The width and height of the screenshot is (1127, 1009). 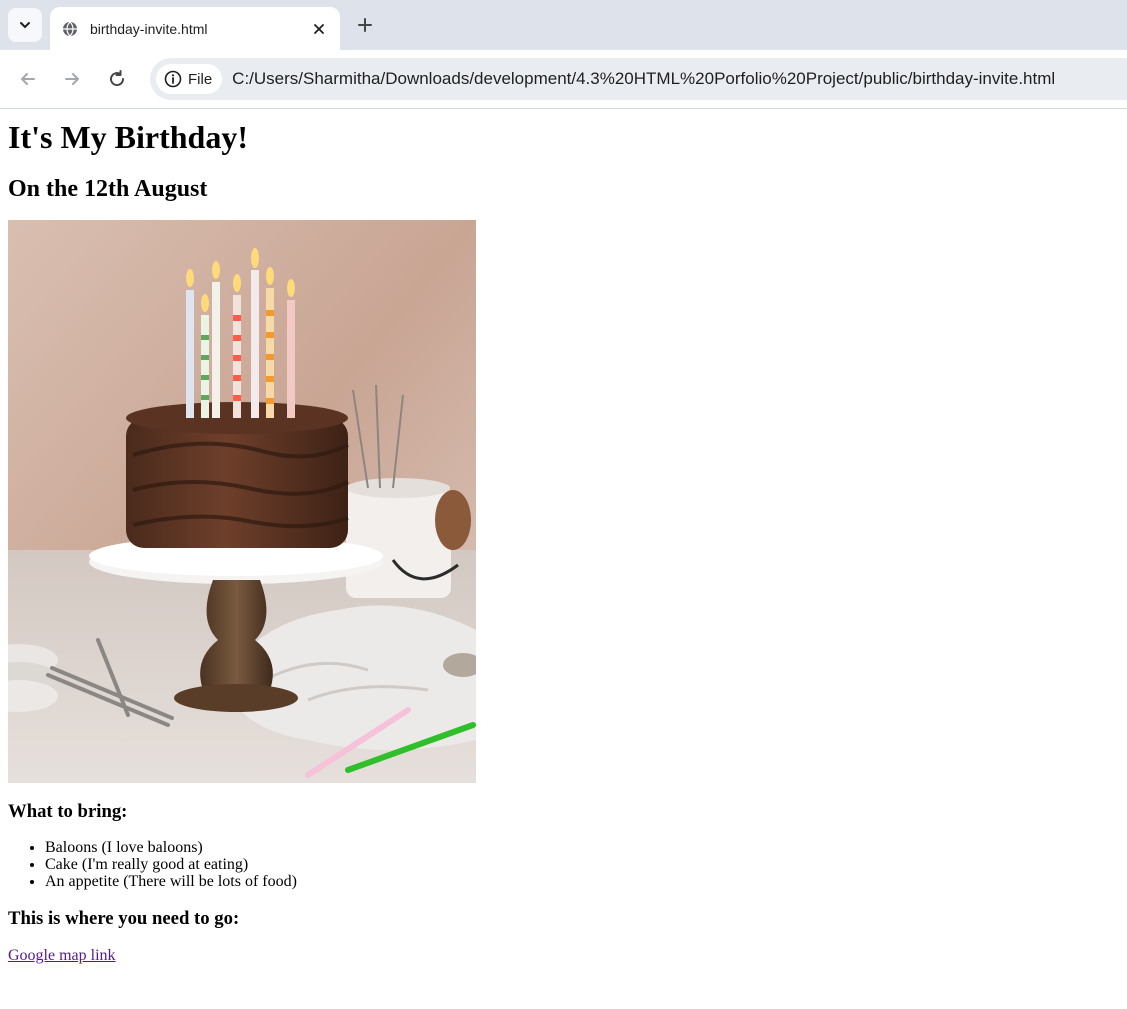 I want to click on plus-icon, so click(x=365, y=25).